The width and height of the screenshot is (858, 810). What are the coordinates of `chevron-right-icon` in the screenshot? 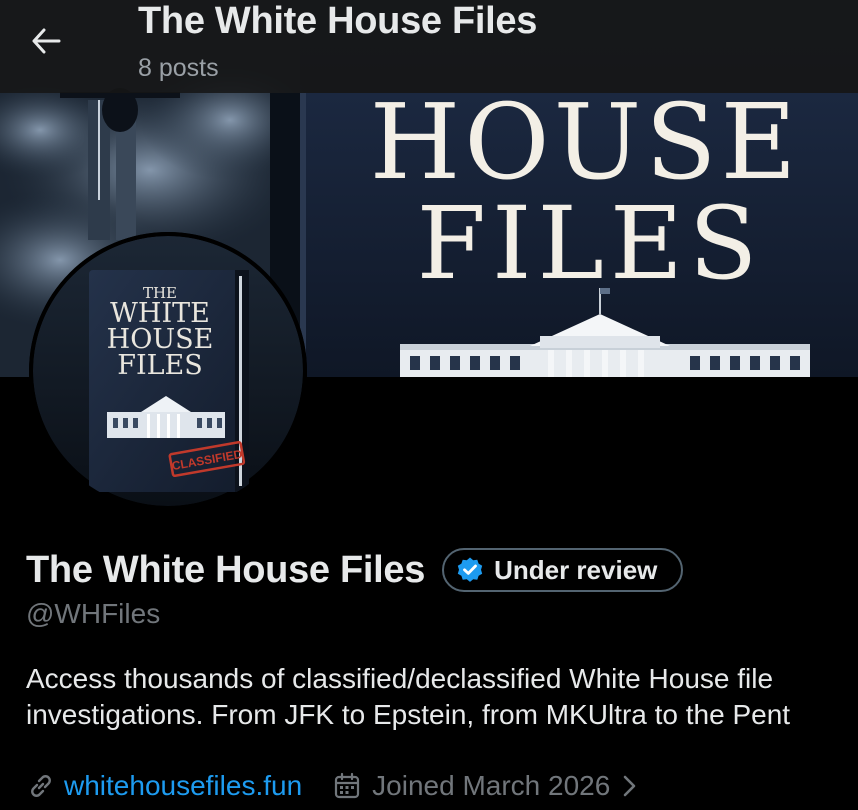 It's located at (630, 786).